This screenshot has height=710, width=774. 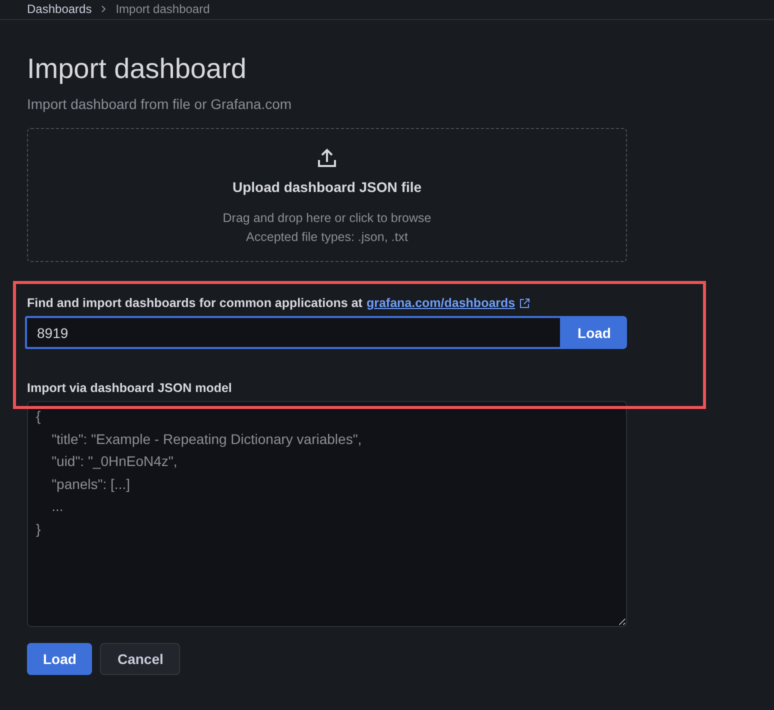 What do you see at coordinates (327, 237) in the screenshot?
I see `accepted-types: Accepted file types: .json, .txt` at bounding box center [327, 237].